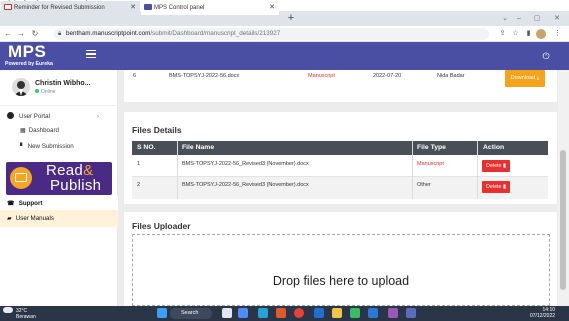 The width and height of the screenshot is (569, 321). What do you see at coordinates (23, 131) in the screenshot?
I see `dashboard-icon: ▦` at bounding box center [23, 131].